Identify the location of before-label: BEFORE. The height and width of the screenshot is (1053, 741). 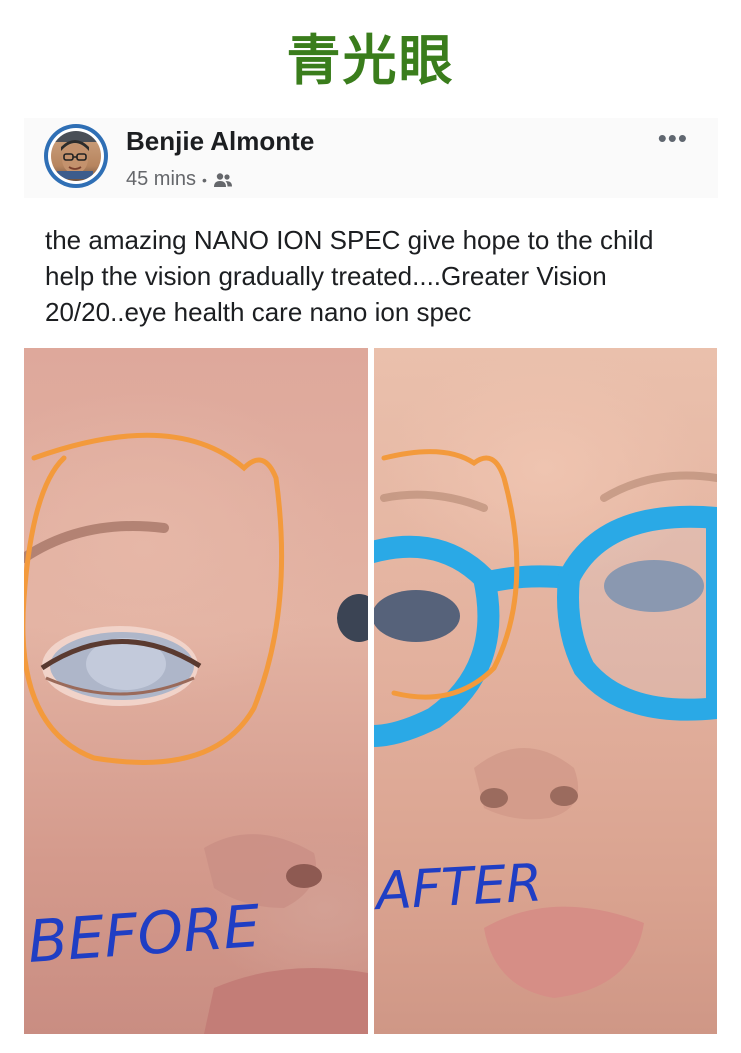
(144, 934).